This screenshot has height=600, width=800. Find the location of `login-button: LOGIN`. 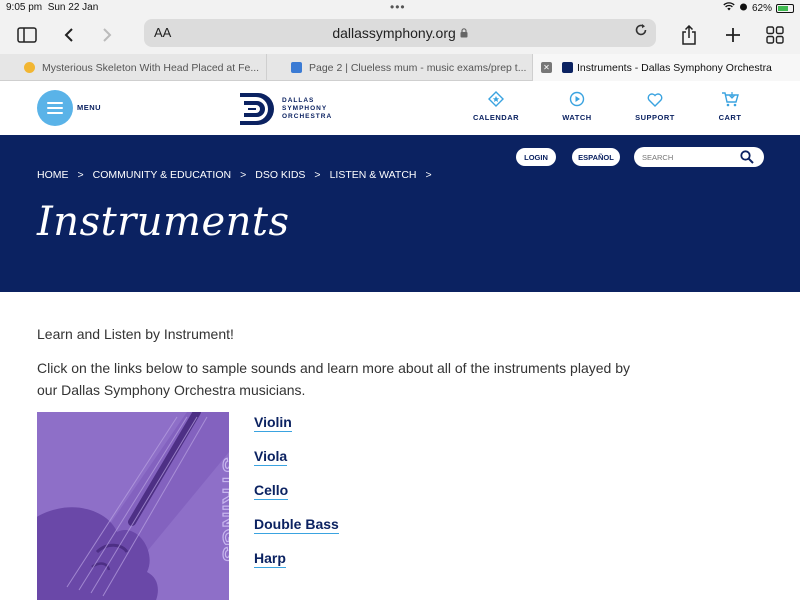

login-button: LOGIN is located at coordinates (536, 157).